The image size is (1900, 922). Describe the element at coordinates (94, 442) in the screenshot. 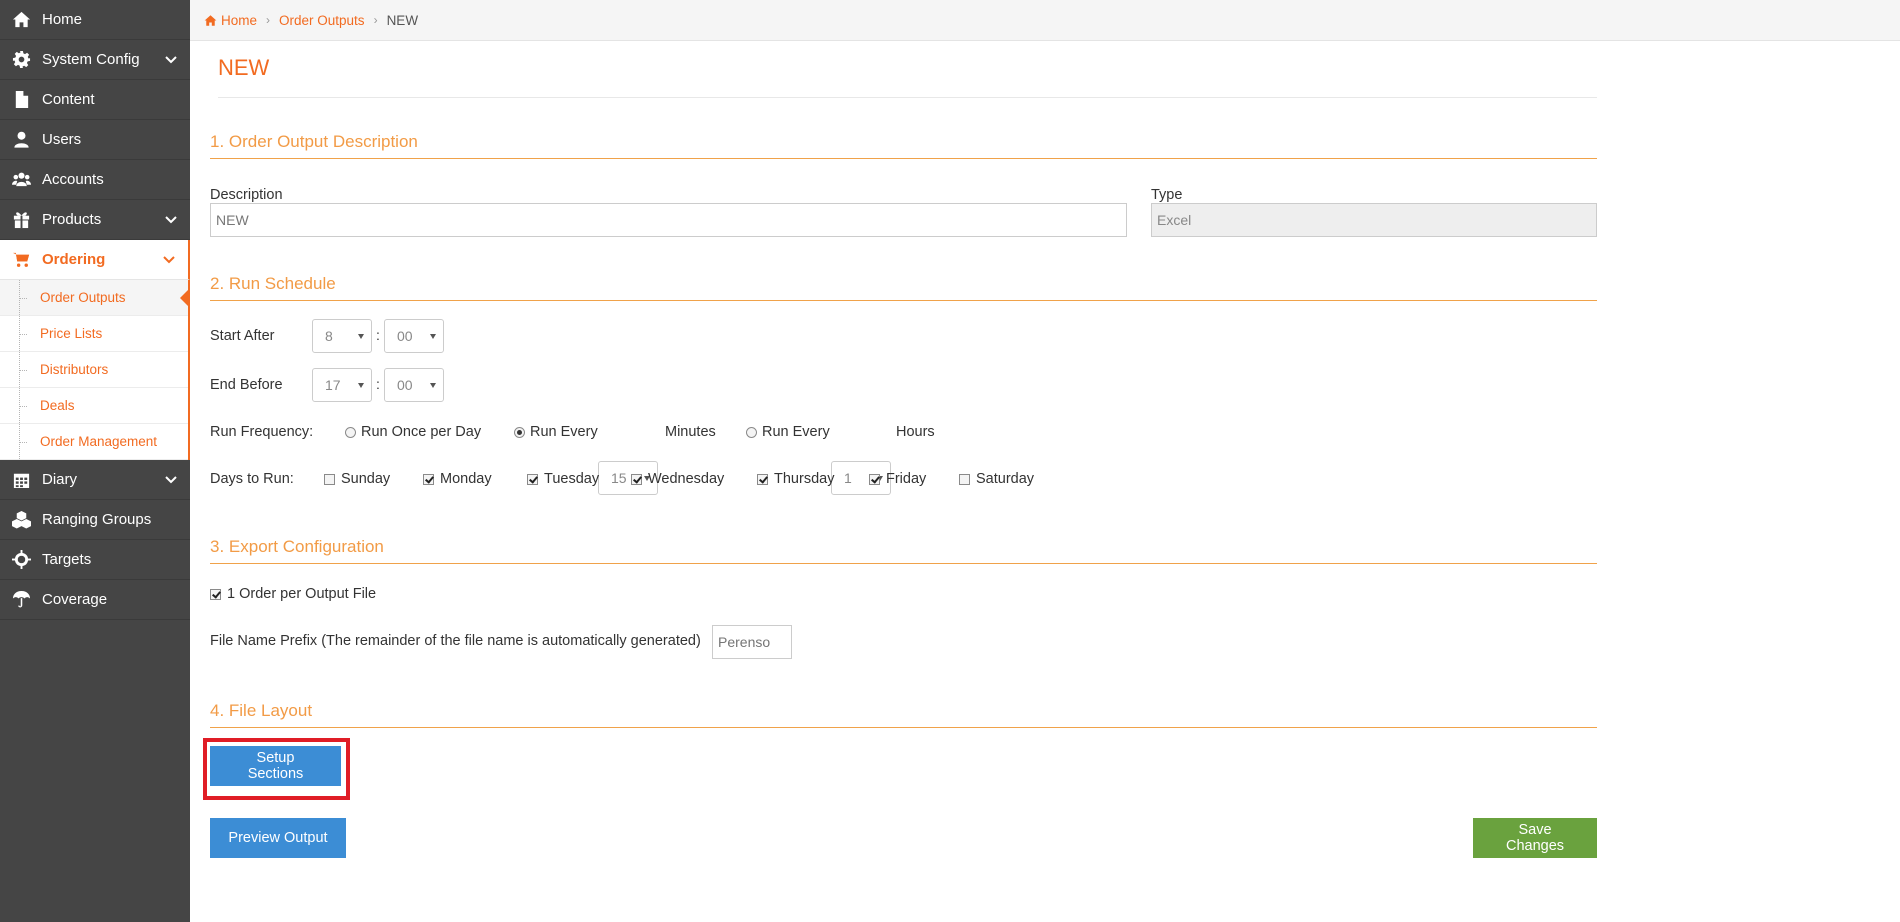

I see `sidebar-subitem-order-management: Order Management` at that location.